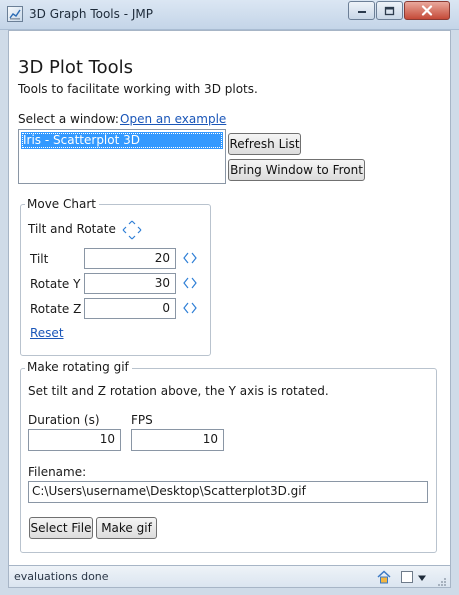 Image resolution: width=459 pixels, height=595 pixels. I want to click on close-button, so click(427, 10).